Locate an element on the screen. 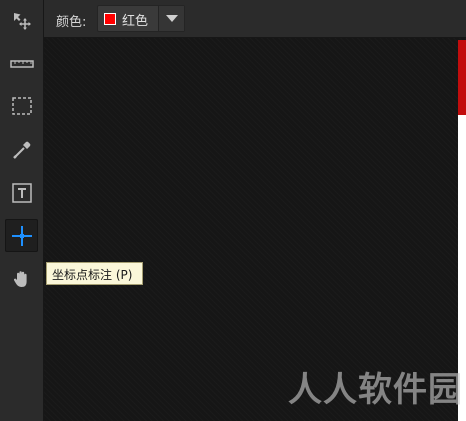 The height and width of the screenshot is (421, 466). crosshair-icon is located at coordinates (21, 235).